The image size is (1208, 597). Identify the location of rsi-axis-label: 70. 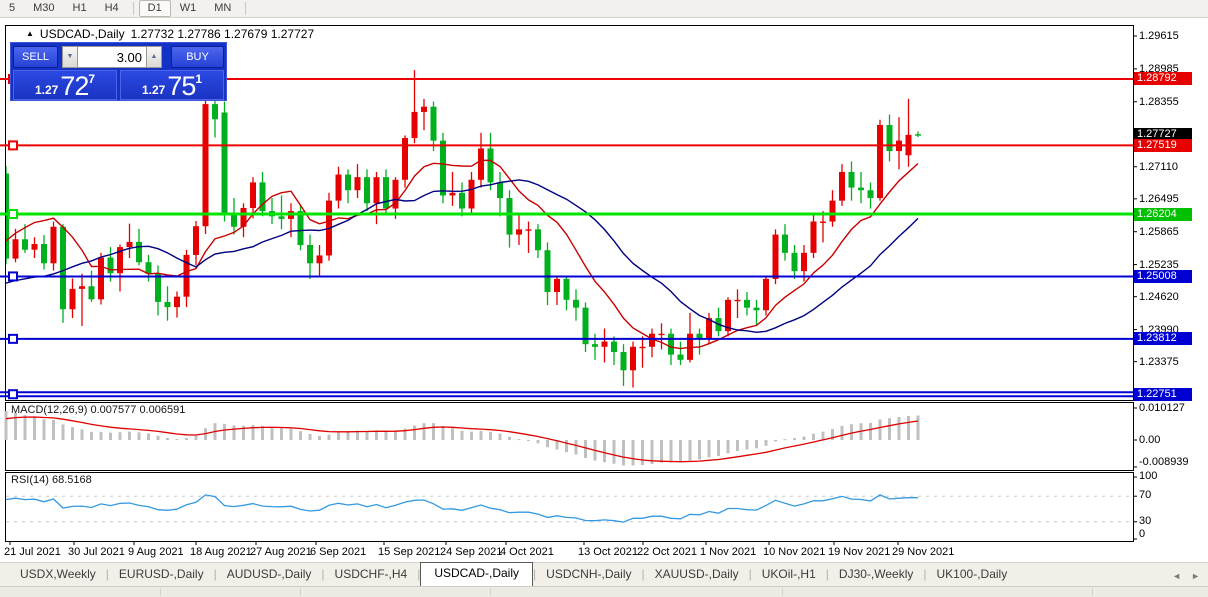
(1145, 495).